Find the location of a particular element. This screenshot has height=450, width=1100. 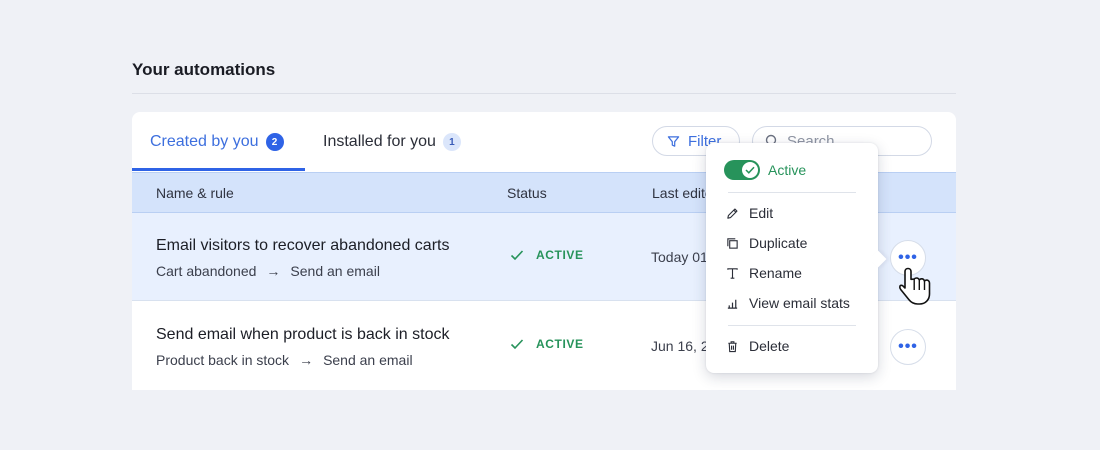

automation-rule: Cart abandoned → Send an email is located at coordinates (268, 271).